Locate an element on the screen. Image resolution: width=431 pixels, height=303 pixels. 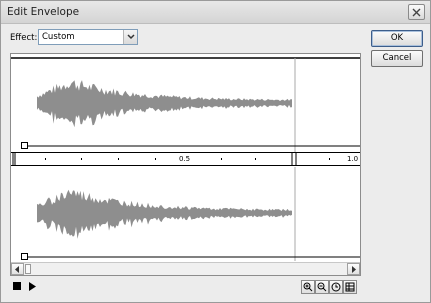
chevron-right-icon is located at coordinates (354, 269).